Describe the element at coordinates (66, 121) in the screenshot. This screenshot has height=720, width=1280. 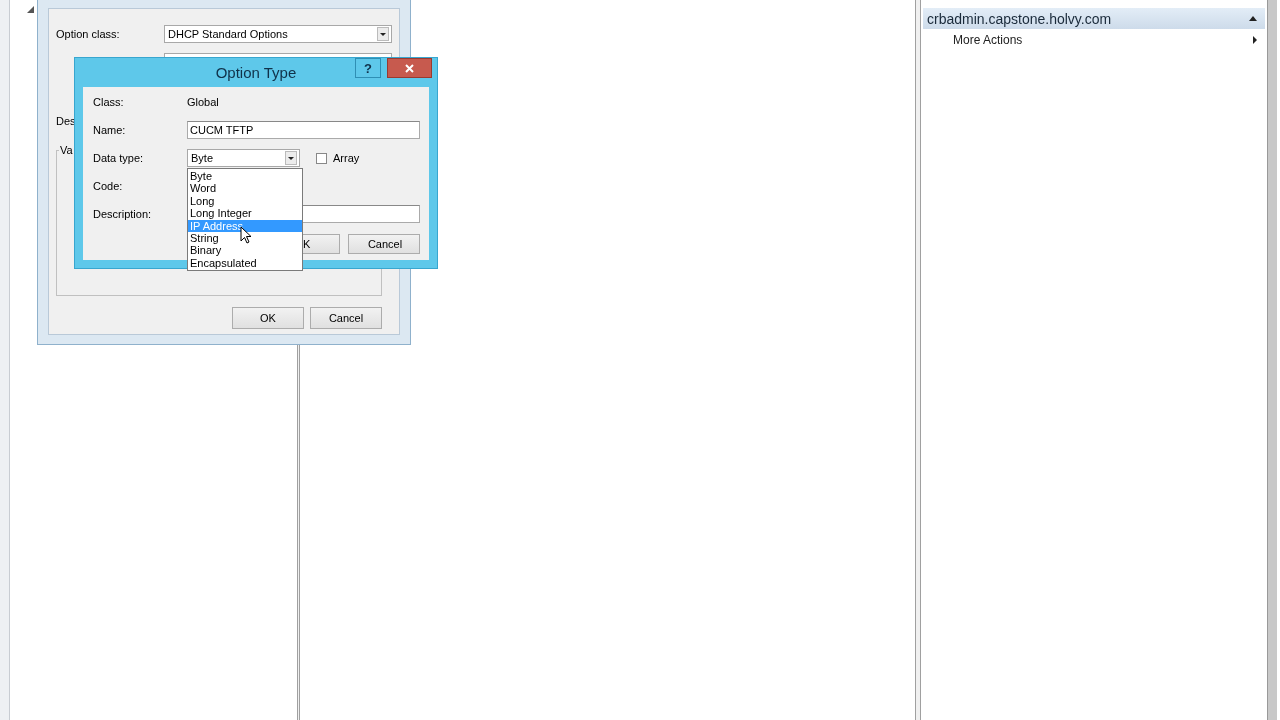
I see `field-label: Des` at that location.